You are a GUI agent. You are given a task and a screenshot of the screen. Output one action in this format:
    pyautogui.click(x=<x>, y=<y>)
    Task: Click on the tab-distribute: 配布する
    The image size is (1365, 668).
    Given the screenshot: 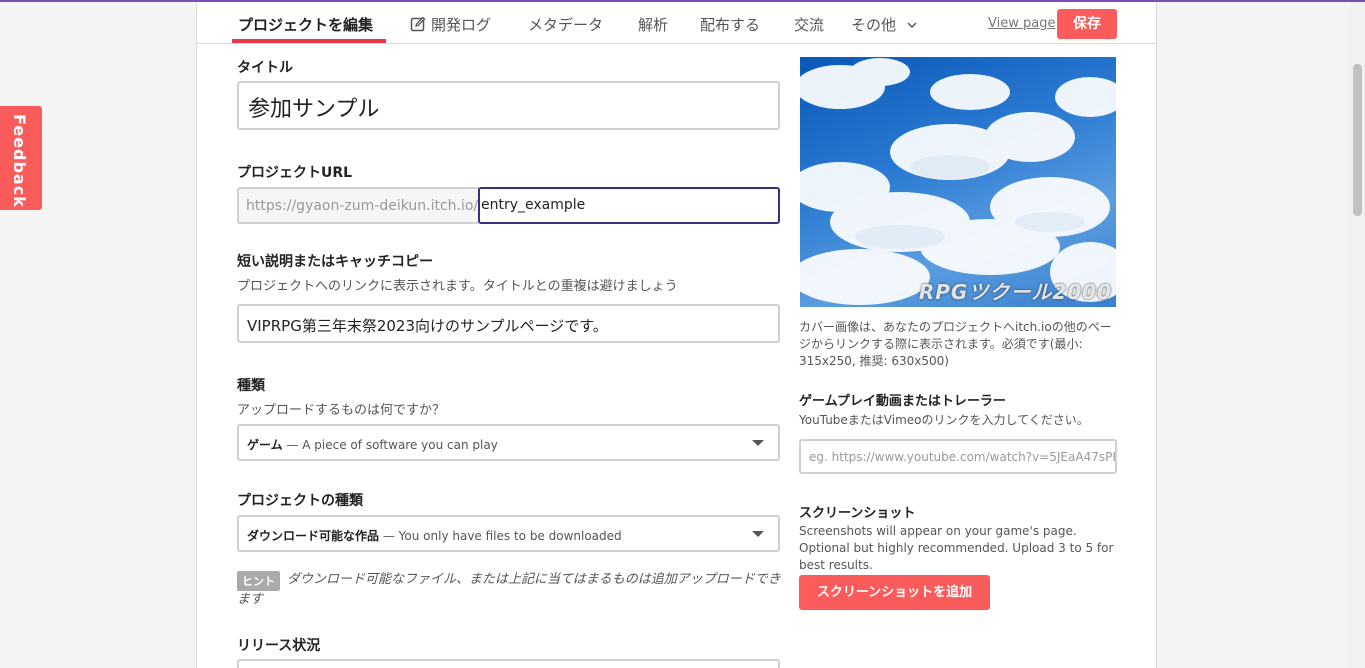 What is the action you would take?
    pyautogui.click(x=730, y=24)
    